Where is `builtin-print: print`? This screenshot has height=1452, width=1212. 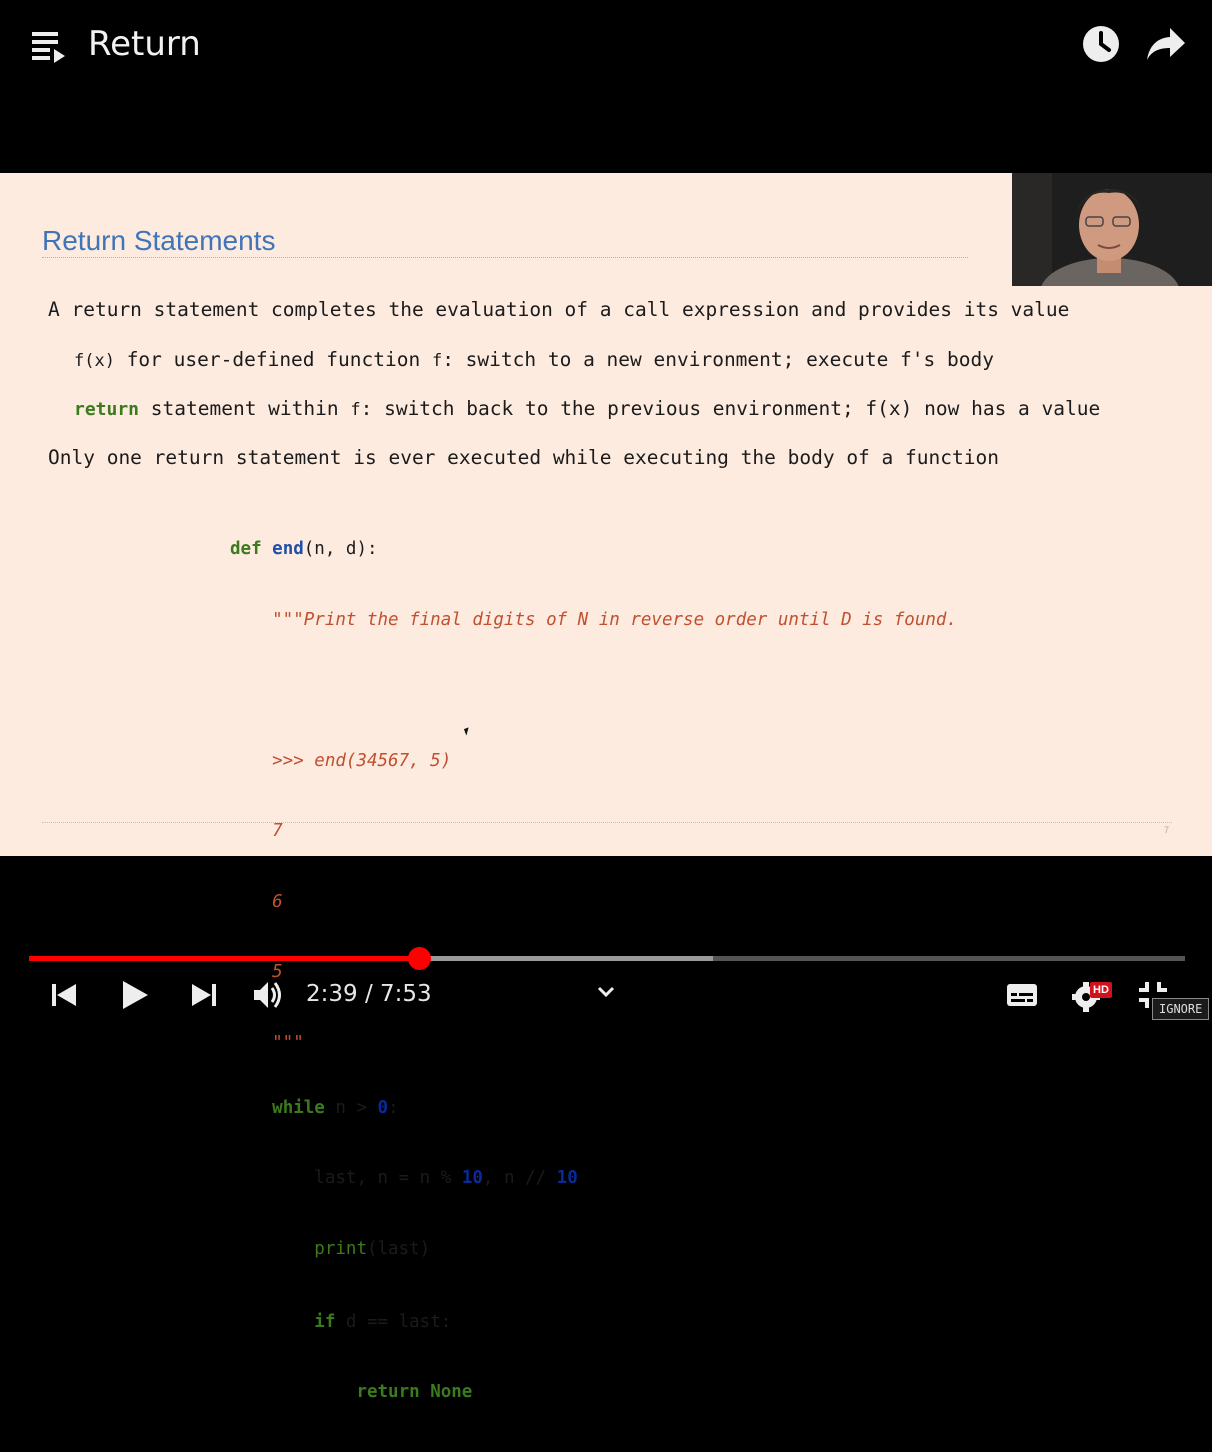 builtin-print: print is located at coordinates (340, 1248).